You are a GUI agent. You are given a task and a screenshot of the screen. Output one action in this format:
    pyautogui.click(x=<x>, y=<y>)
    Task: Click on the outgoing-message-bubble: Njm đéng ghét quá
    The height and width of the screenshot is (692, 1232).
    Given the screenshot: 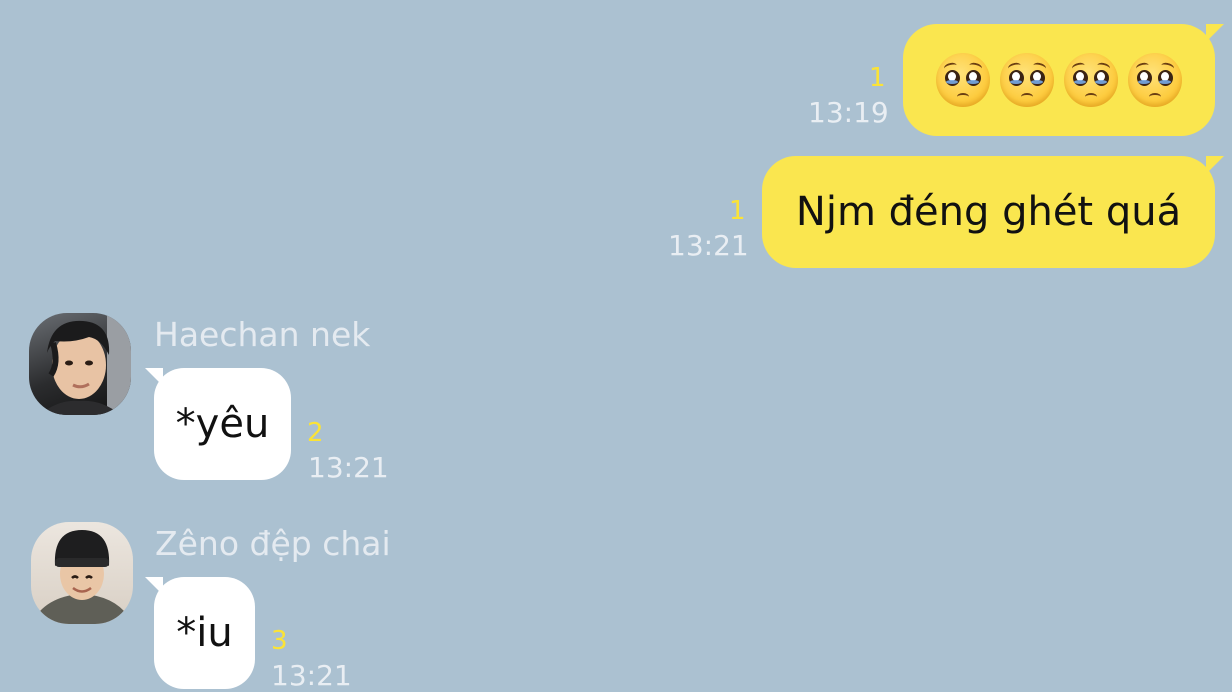 What is the action you would take?
    pyautogui.click(x=993, y=212)
    